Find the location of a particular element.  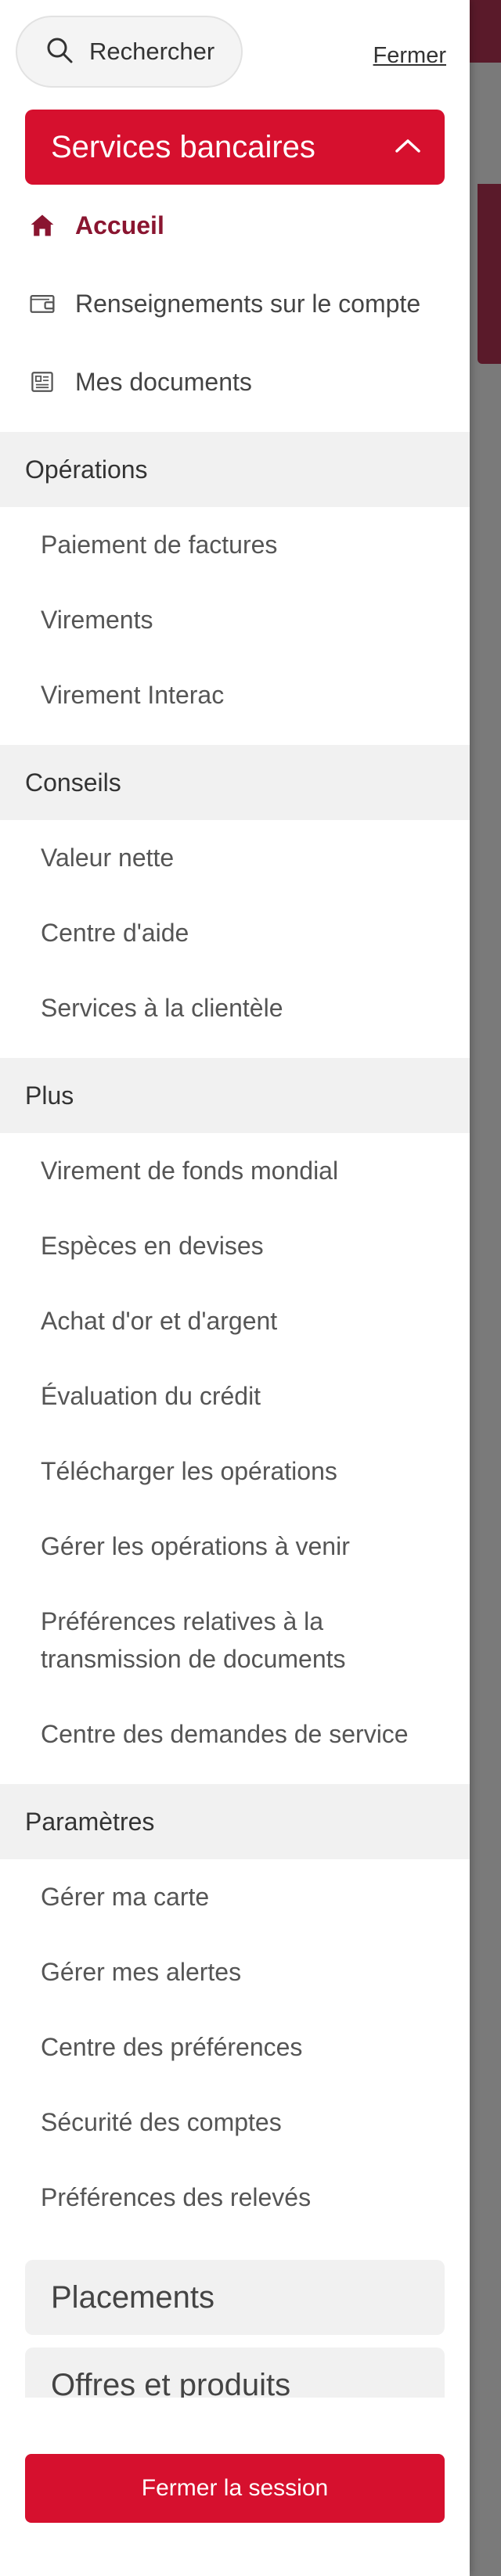

link-statement-preferences: Préférences des relevés is located at coordinates (176, 2197).